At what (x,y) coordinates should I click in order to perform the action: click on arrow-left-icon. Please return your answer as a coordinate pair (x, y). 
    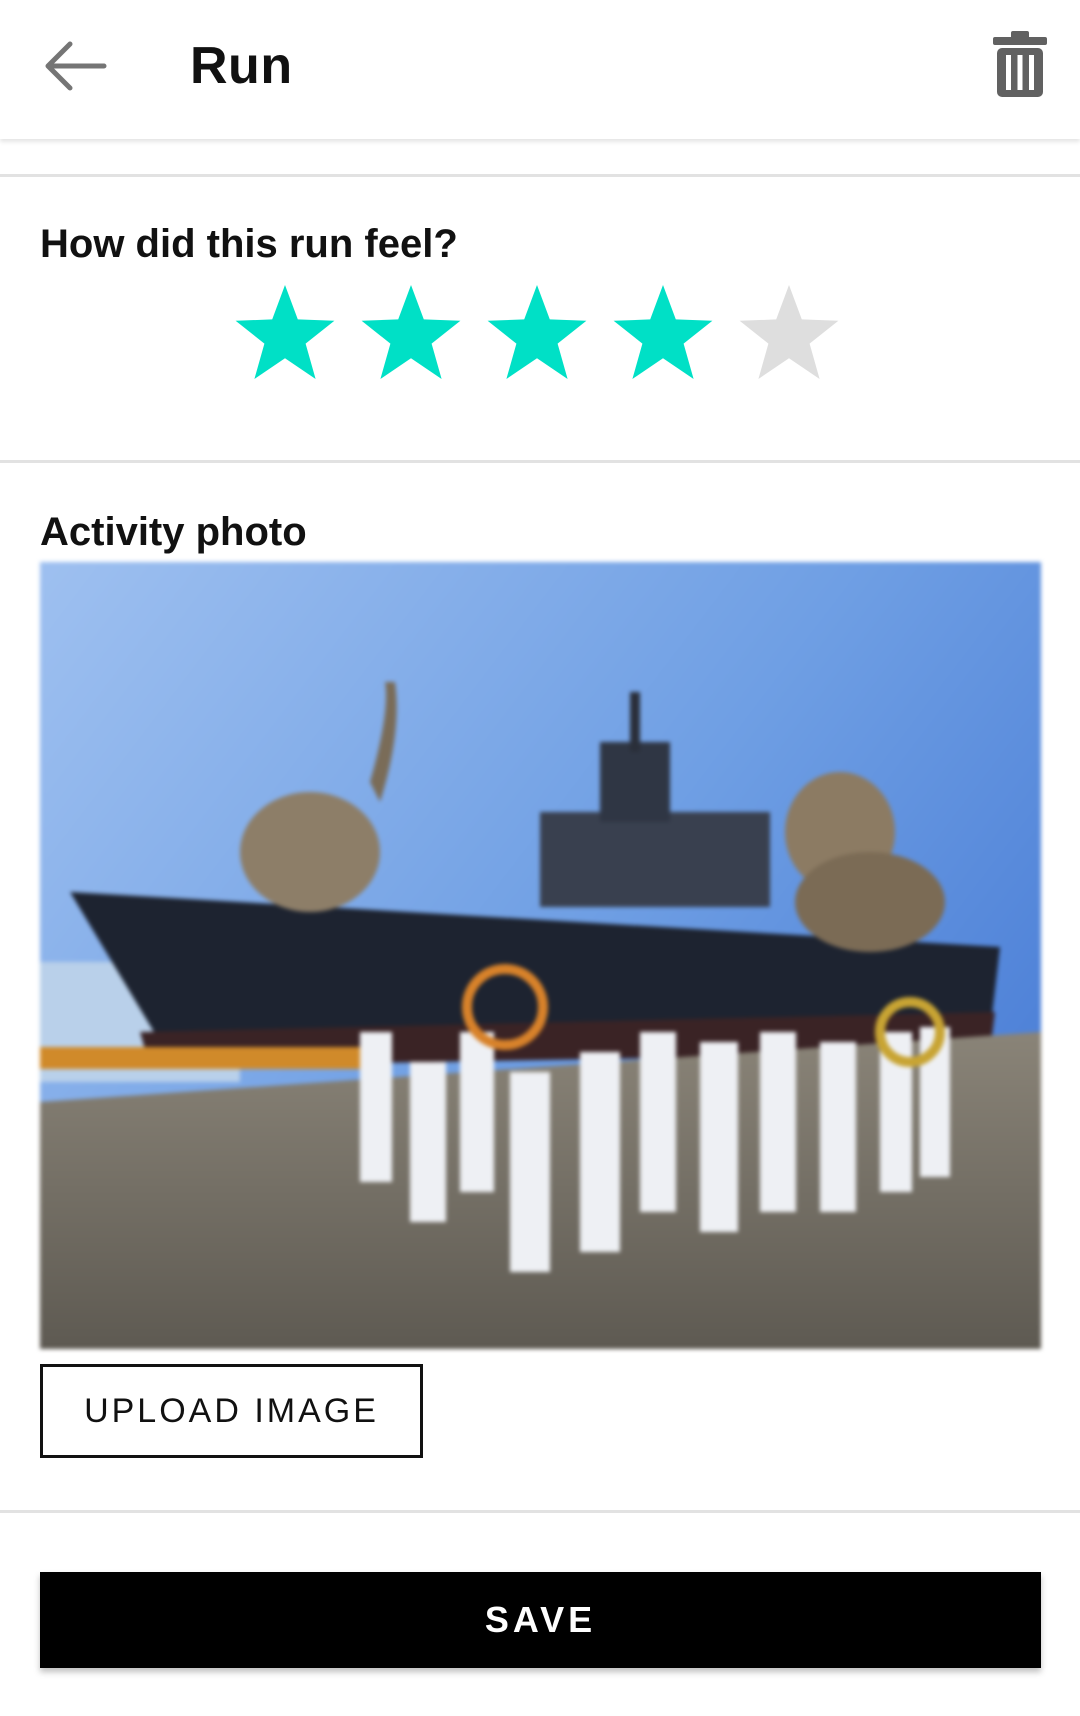
    Looking at the image, I should click on (74, 68).